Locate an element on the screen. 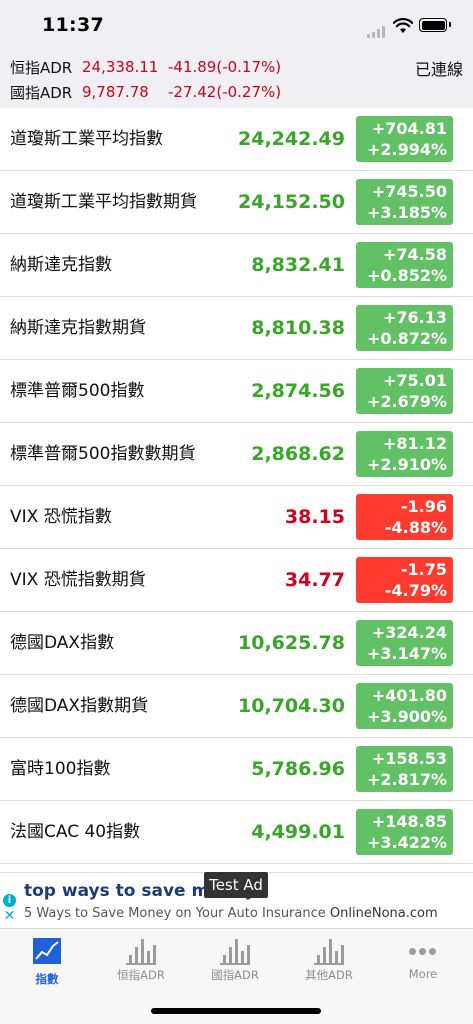  index-row: 富時100指數 5,786.96 +158.53 +2.817% is located at coordinates (236, 769).